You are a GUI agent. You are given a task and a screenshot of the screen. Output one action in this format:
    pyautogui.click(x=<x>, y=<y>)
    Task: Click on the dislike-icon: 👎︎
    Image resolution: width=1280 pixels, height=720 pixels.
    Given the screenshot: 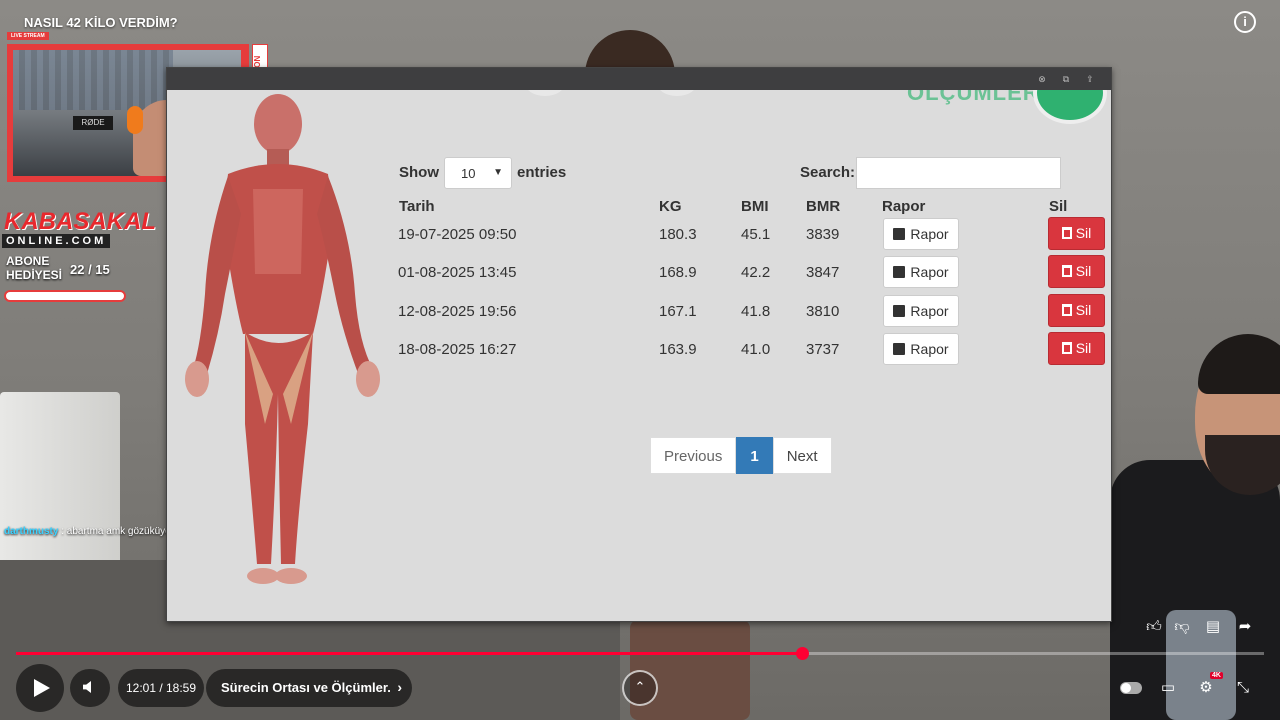 What is the action you would take?
    pyautogui.click(x=1182, y=627)
    